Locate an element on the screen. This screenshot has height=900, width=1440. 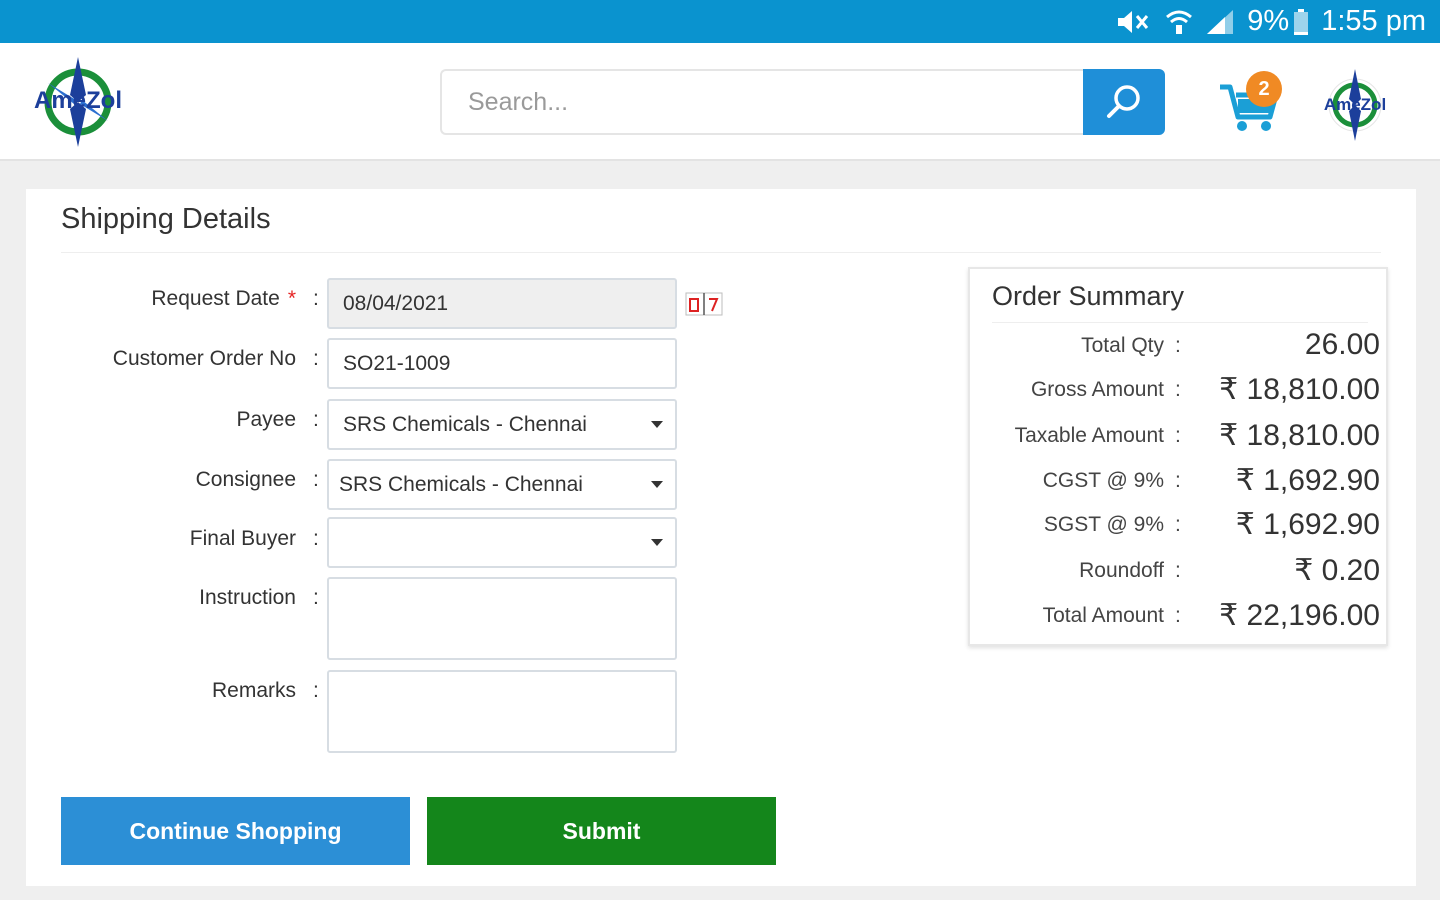
summary-value: 26.00 is located at coordinates (1342, 344).